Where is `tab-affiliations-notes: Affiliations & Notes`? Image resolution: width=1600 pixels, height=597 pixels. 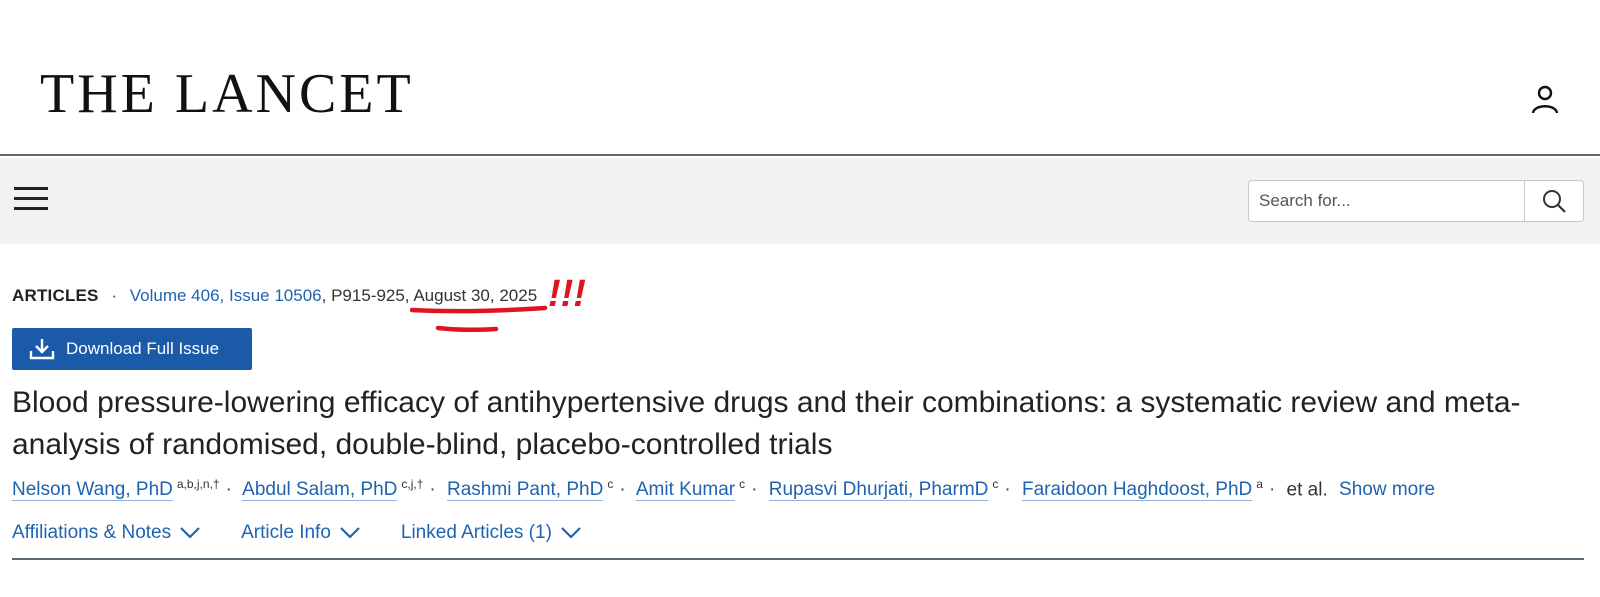 tab-affiliations-notes: Affiliations & Notes is located at coordinates (106, 540).